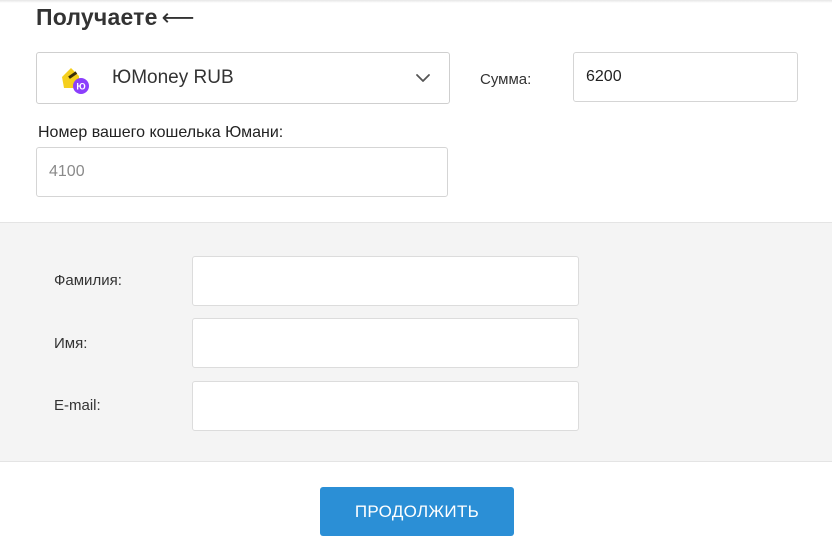 The height and width of the screenshot is (552, 832). Describe the element at coordinates (75, 81) in the screenshot. I see `yoomoney-logo-icon: Ю` at that location.